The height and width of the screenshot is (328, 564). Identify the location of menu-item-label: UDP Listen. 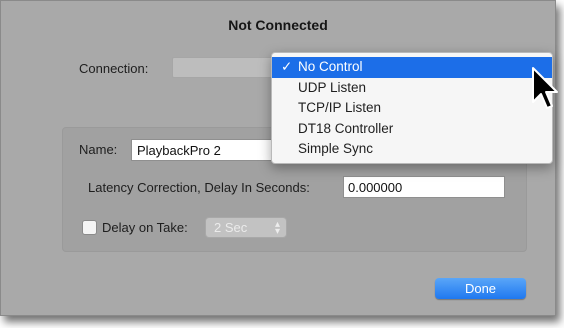
(332, 87).